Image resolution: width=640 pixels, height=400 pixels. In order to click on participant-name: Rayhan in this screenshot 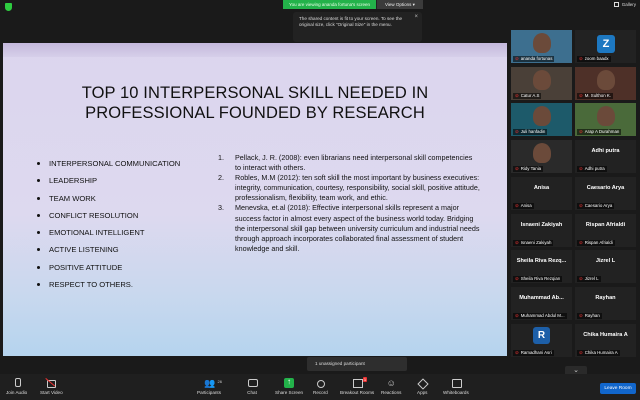, I will do `click(592, 315)`.